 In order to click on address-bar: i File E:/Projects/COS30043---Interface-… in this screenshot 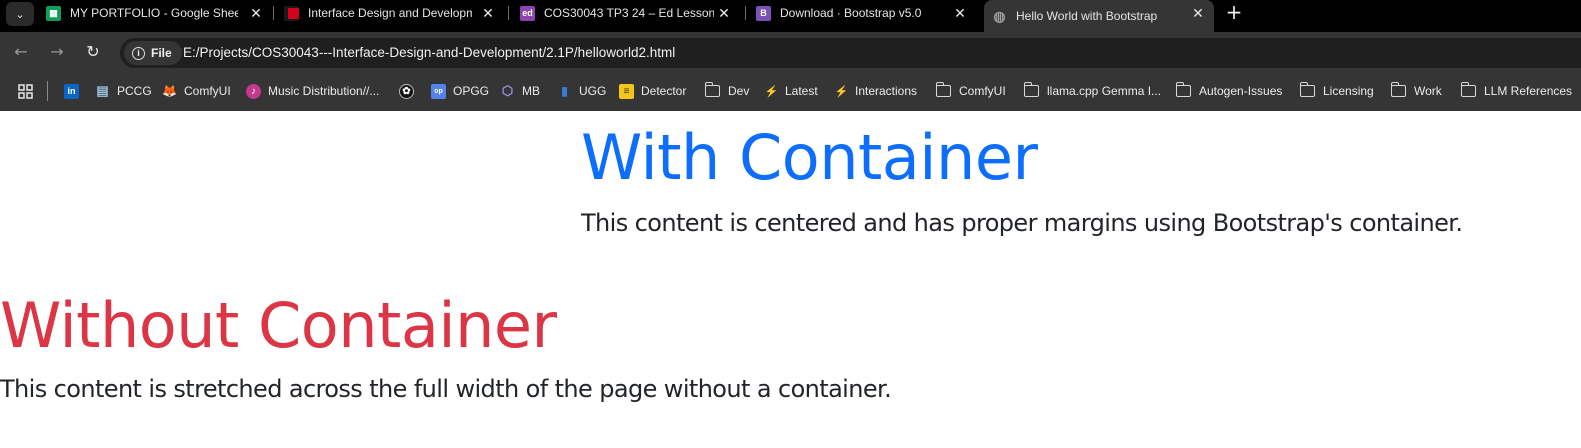, I will do `click(850, 53)`.